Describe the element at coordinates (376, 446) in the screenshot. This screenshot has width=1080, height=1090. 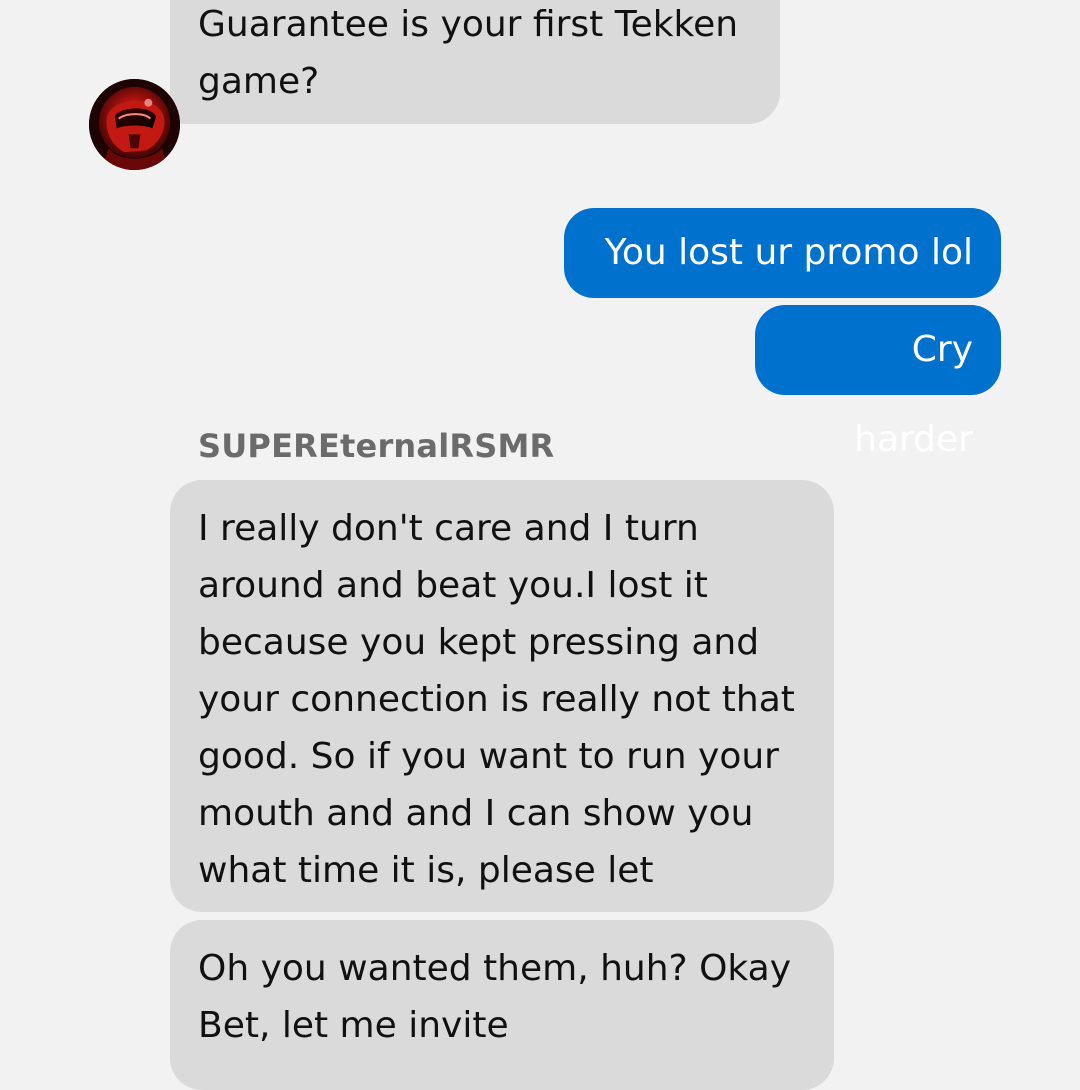
I see `sender-name: SUPEREternalRSMR` at that location.